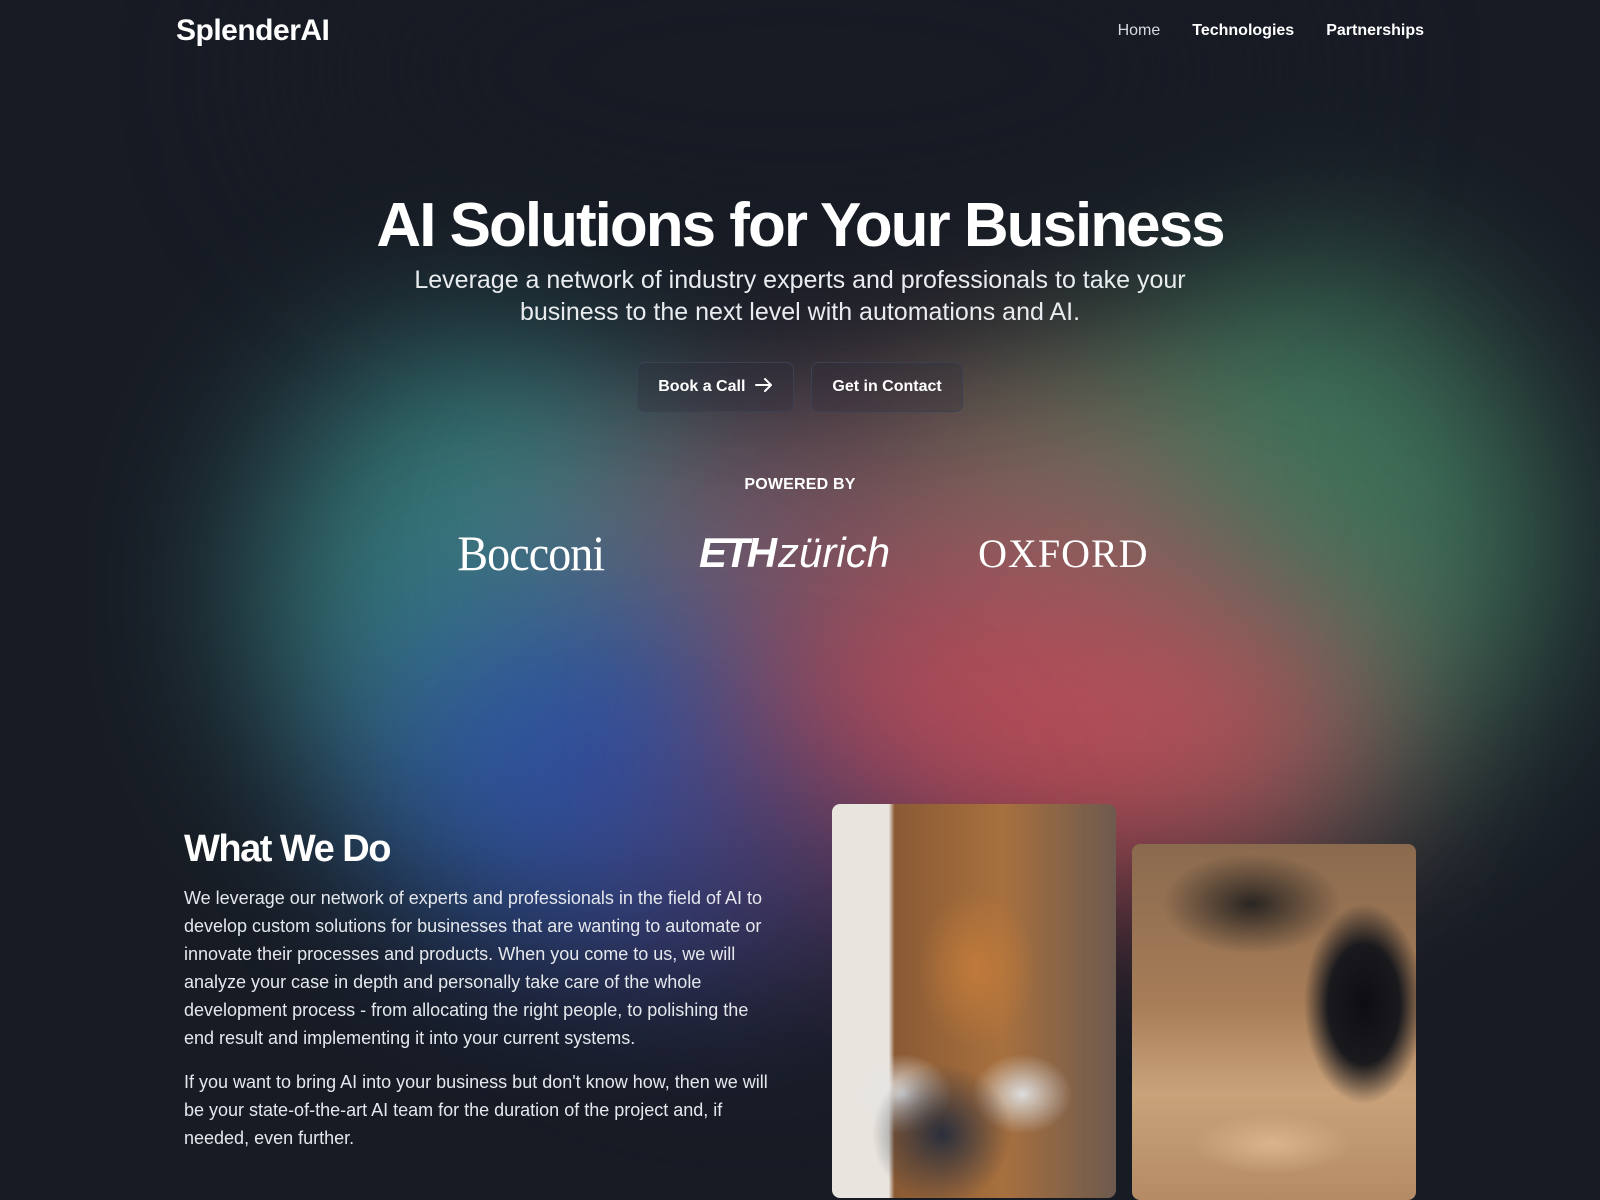  Describe the element at coordinates (287, 849) in the screenshot. I see `what-we-do-heading: What We Do` at that location.